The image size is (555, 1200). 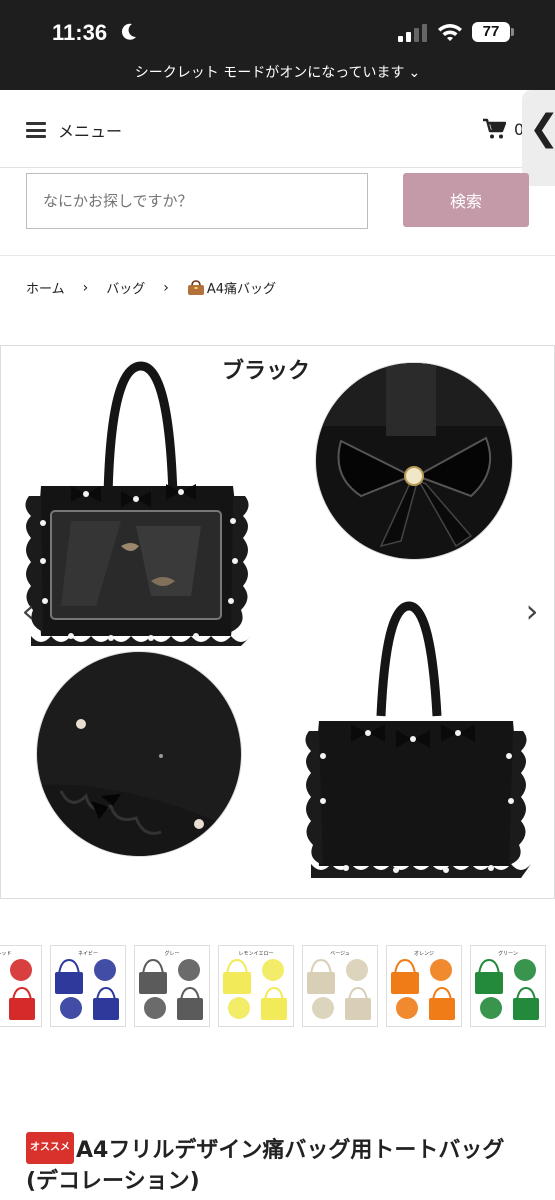 I want to click on thumbnail-image: グリーン, so click(x=507, y=985).